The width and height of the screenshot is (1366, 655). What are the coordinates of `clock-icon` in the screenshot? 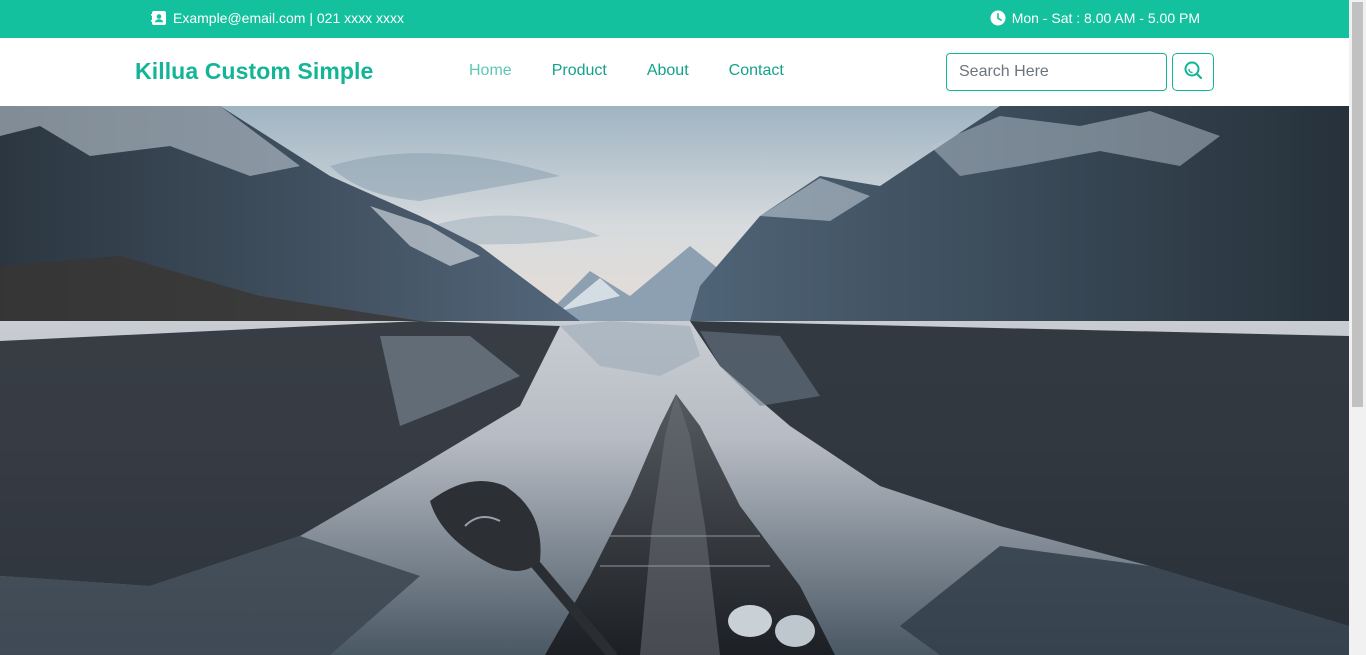 It's located at (998, 18).